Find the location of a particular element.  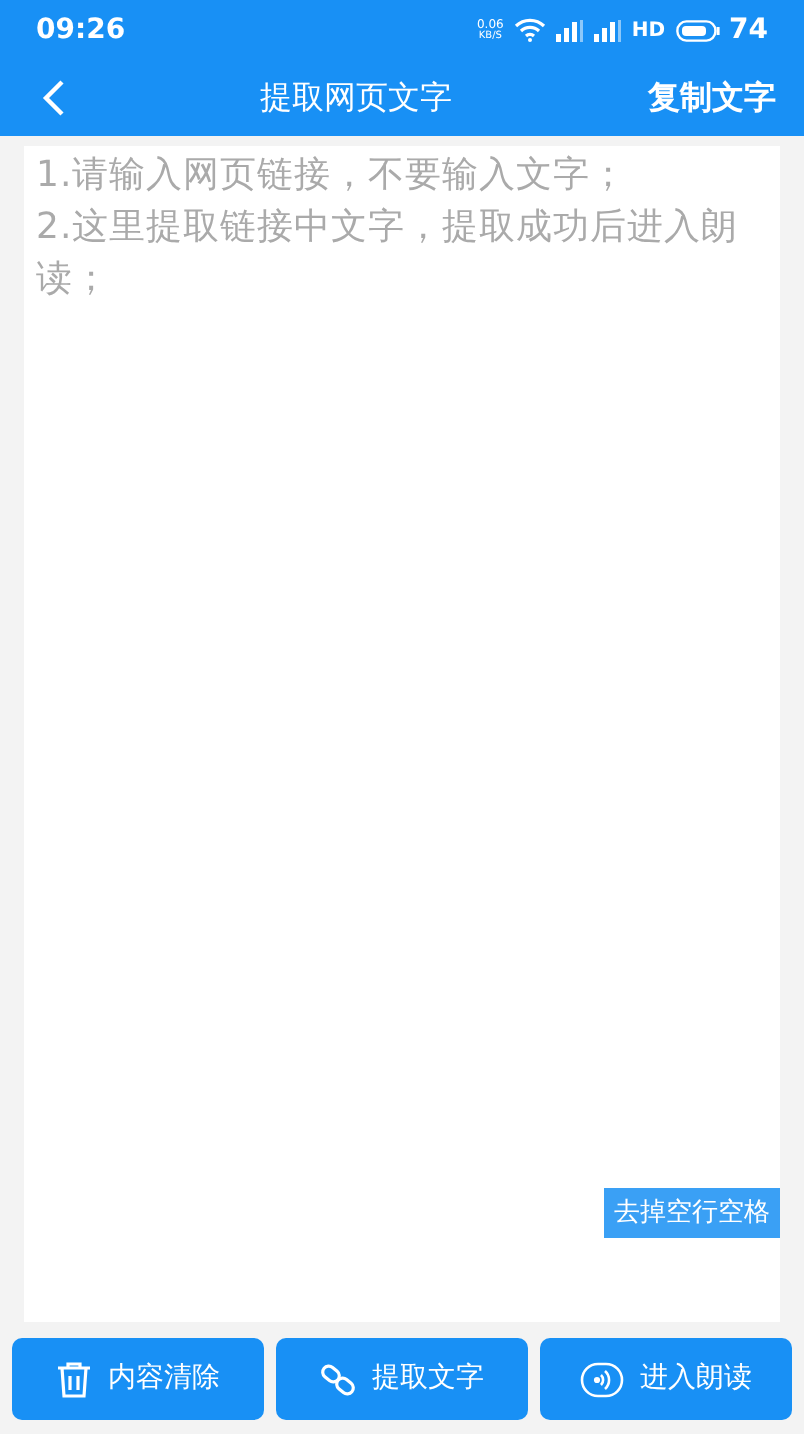

read-aloud-button: 进入朗读 is located at coordinates (666, 1379).